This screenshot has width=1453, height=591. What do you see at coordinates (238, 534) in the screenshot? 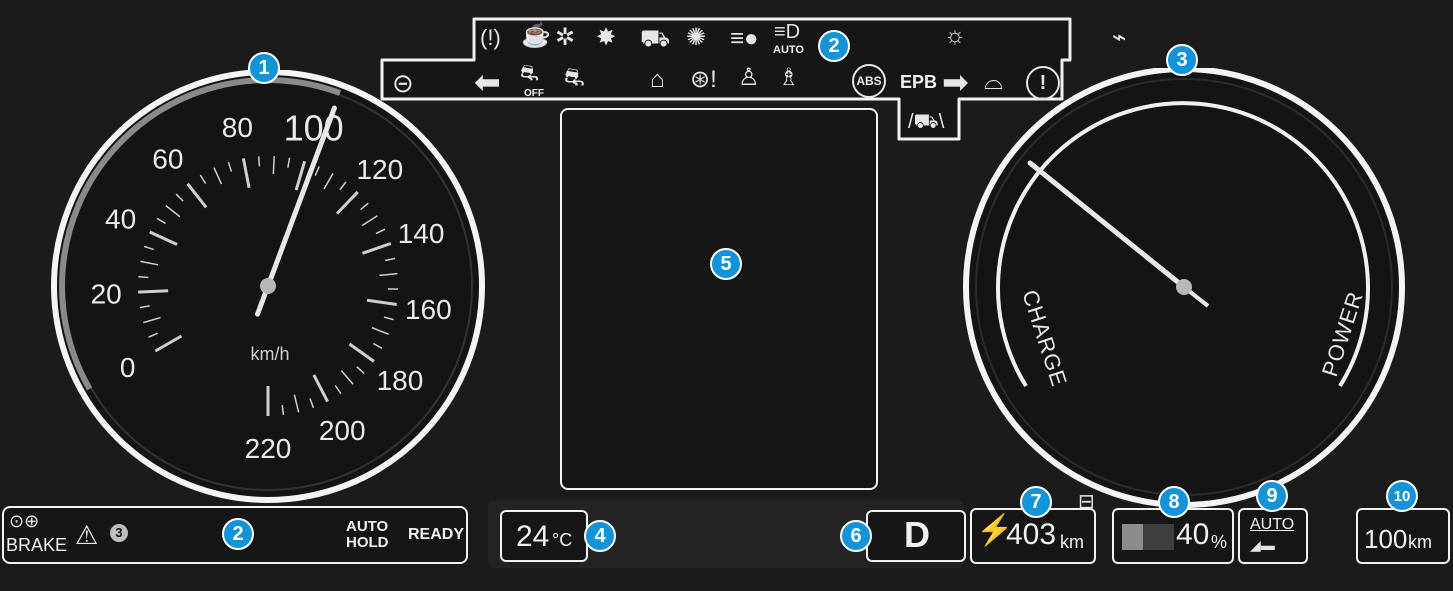
I see `callout-2-bottom: 2` at bounding box center [238, 534].